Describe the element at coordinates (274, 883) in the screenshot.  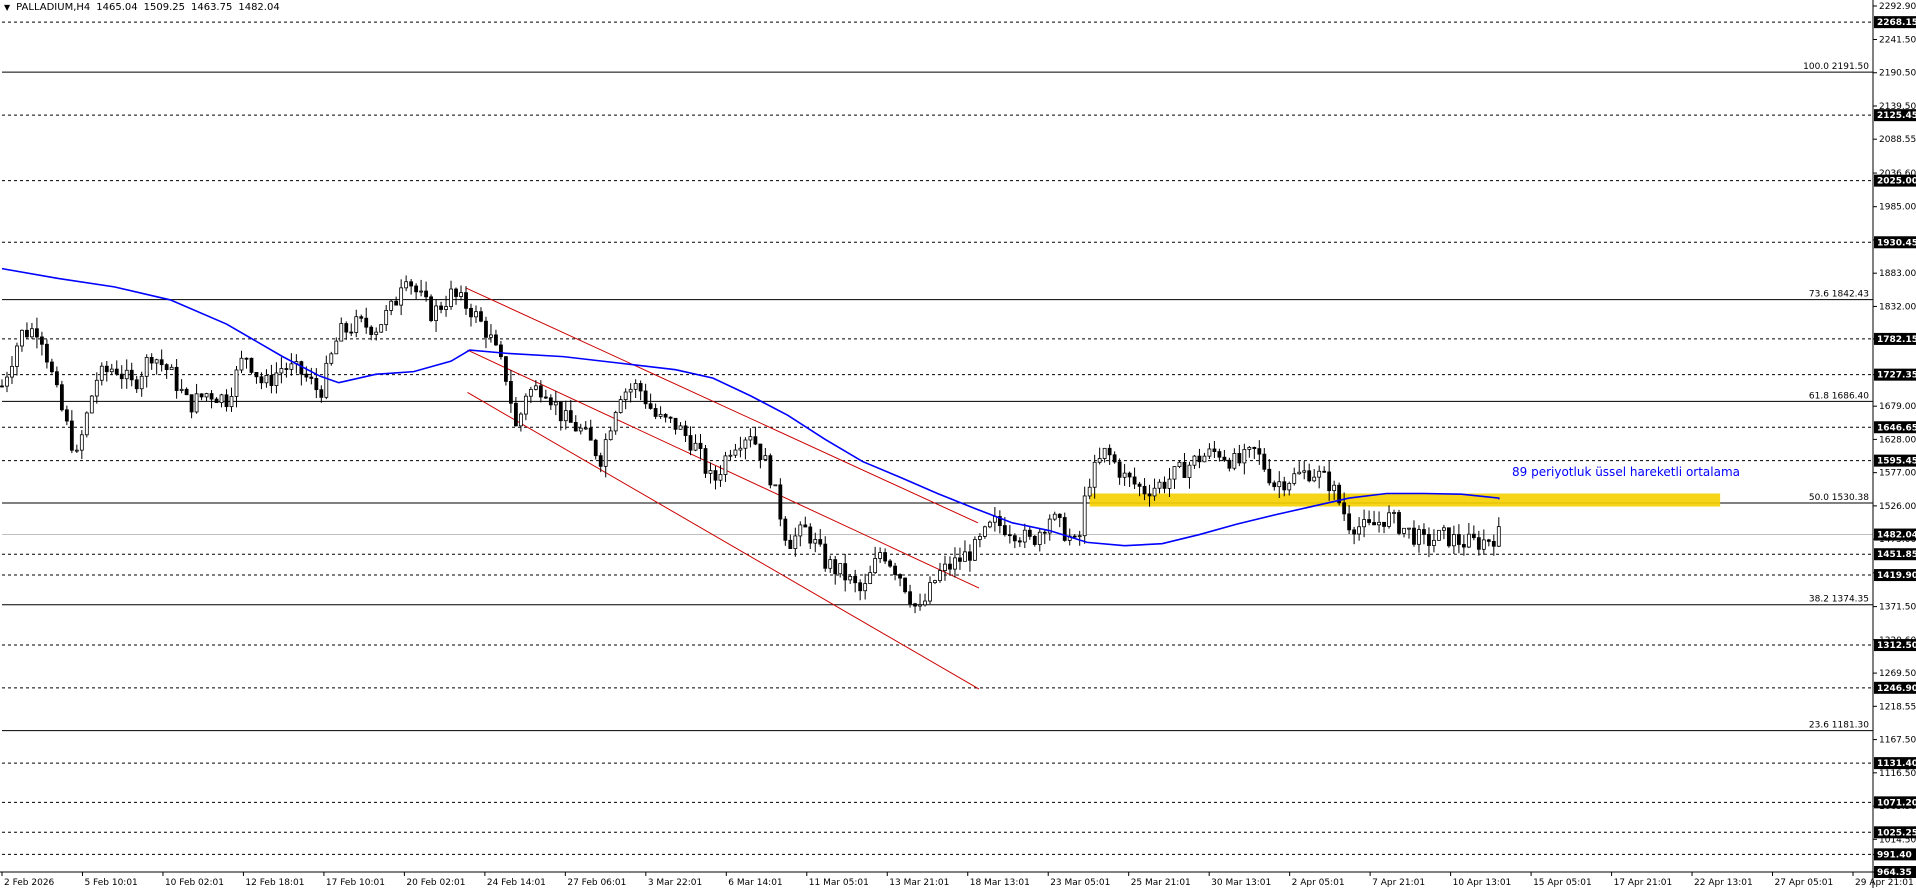
I see `time-tick-label: 12 Feb 18:01` at that location.